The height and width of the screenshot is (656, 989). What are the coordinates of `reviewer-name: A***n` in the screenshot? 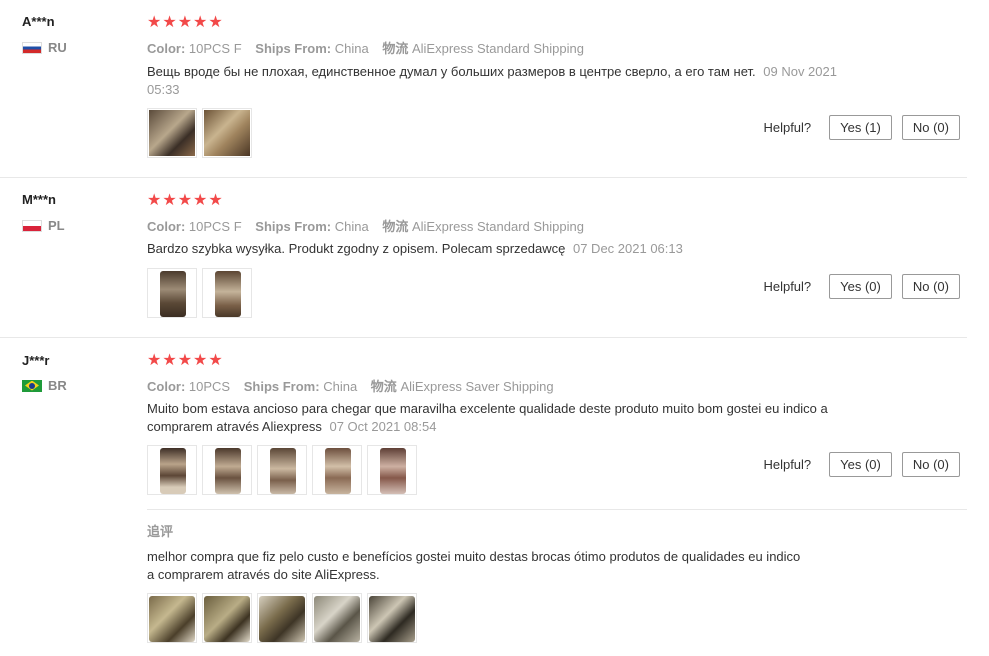 It's located at (38, 21).